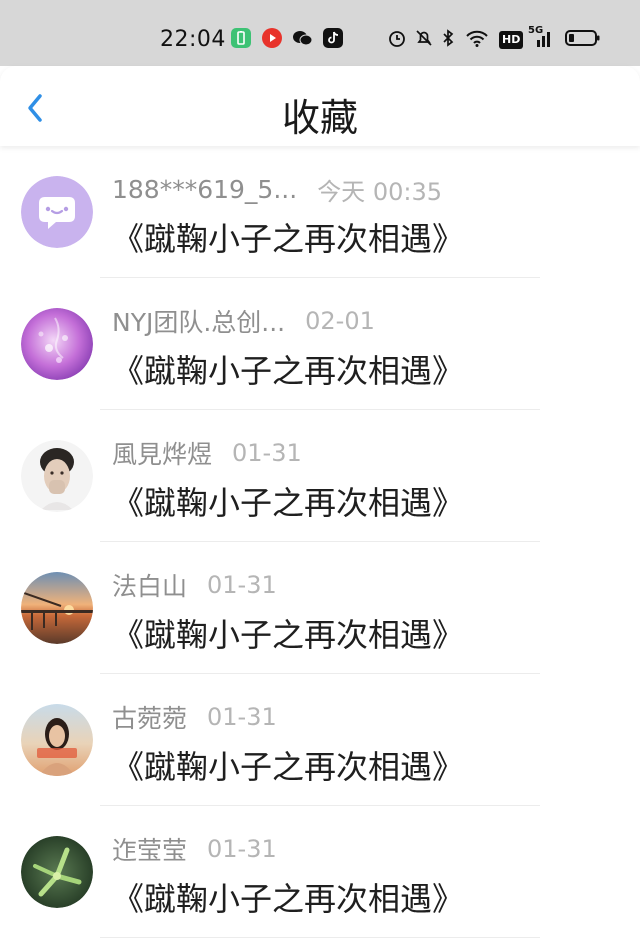 This screenshot has width=640, height=945. I want to click on list-item: 法白山 01-31 《蹴鞠小子之再次相遇》, so click(320, 608).